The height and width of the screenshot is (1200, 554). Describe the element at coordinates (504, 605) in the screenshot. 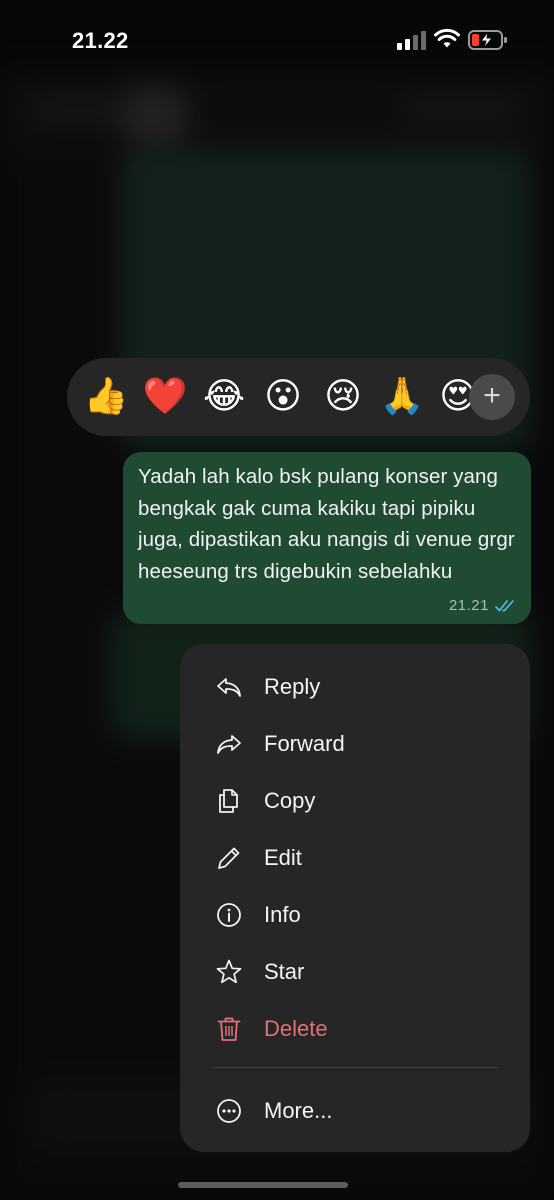

I see `read-receipt-icon` at that location.